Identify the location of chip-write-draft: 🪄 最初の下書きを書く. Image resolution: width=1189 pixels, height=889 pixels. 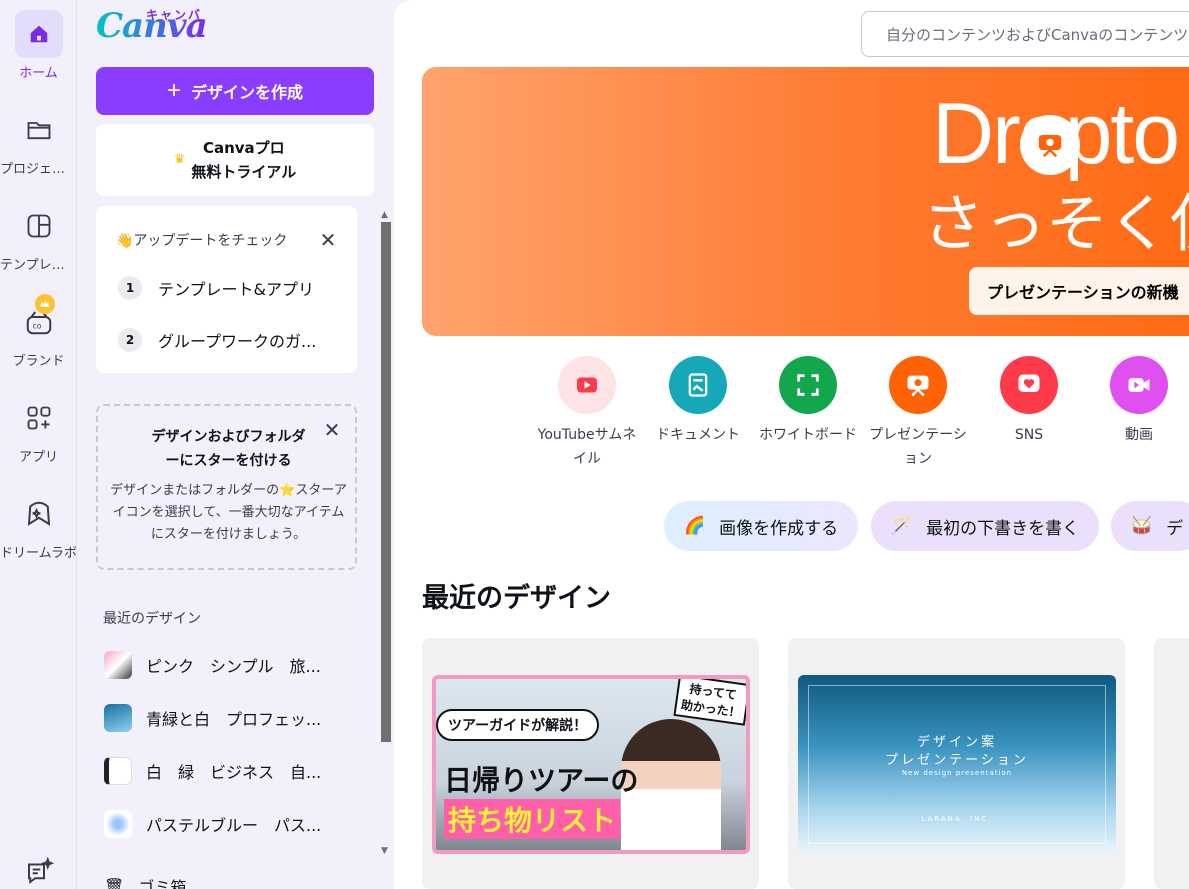
(985, 526).